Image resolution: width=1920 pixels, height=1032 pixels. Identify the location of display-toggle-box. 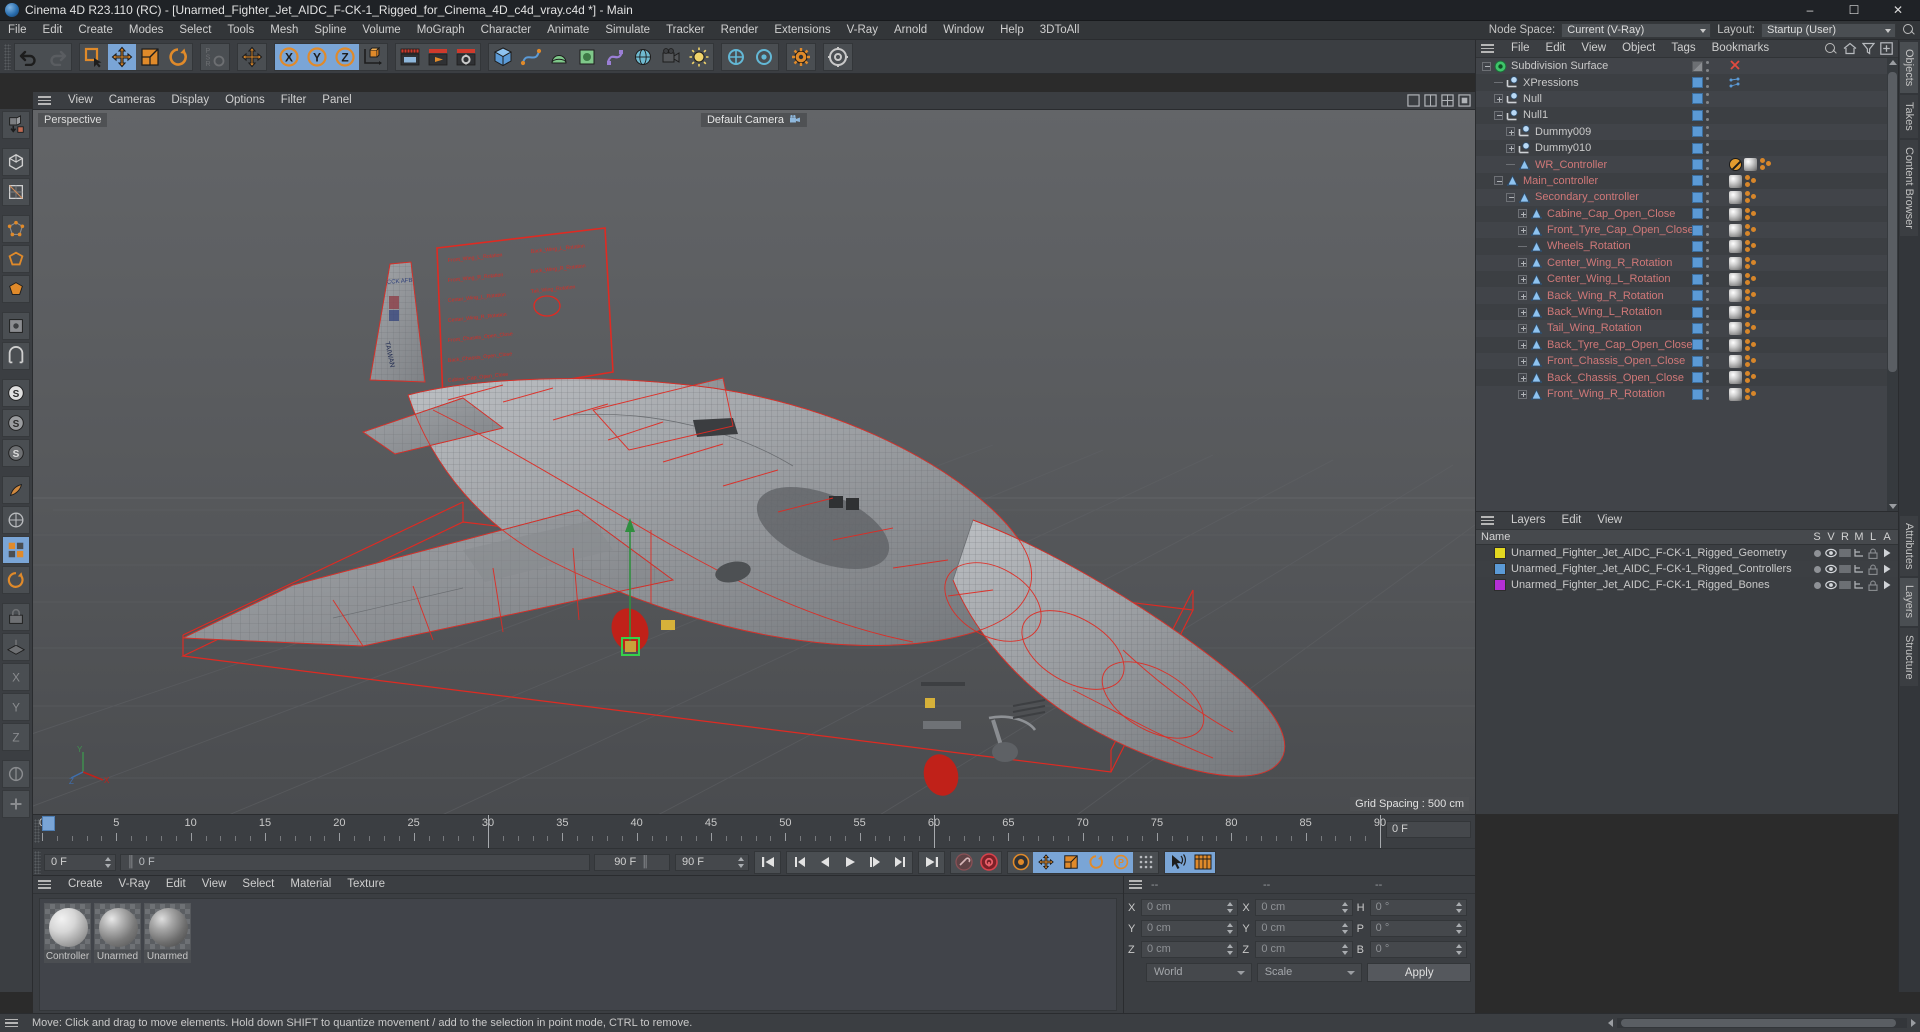
(1697, 66).